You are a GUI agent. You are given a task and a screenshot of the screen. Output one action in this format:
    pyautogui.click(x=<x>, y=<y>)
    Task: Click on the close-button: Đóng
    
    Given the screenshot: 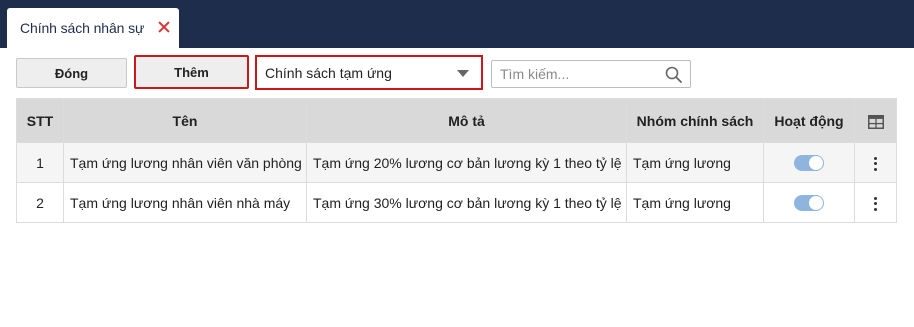 What is the action you would take?
    pyautogui.click(x=71, y=73)
    